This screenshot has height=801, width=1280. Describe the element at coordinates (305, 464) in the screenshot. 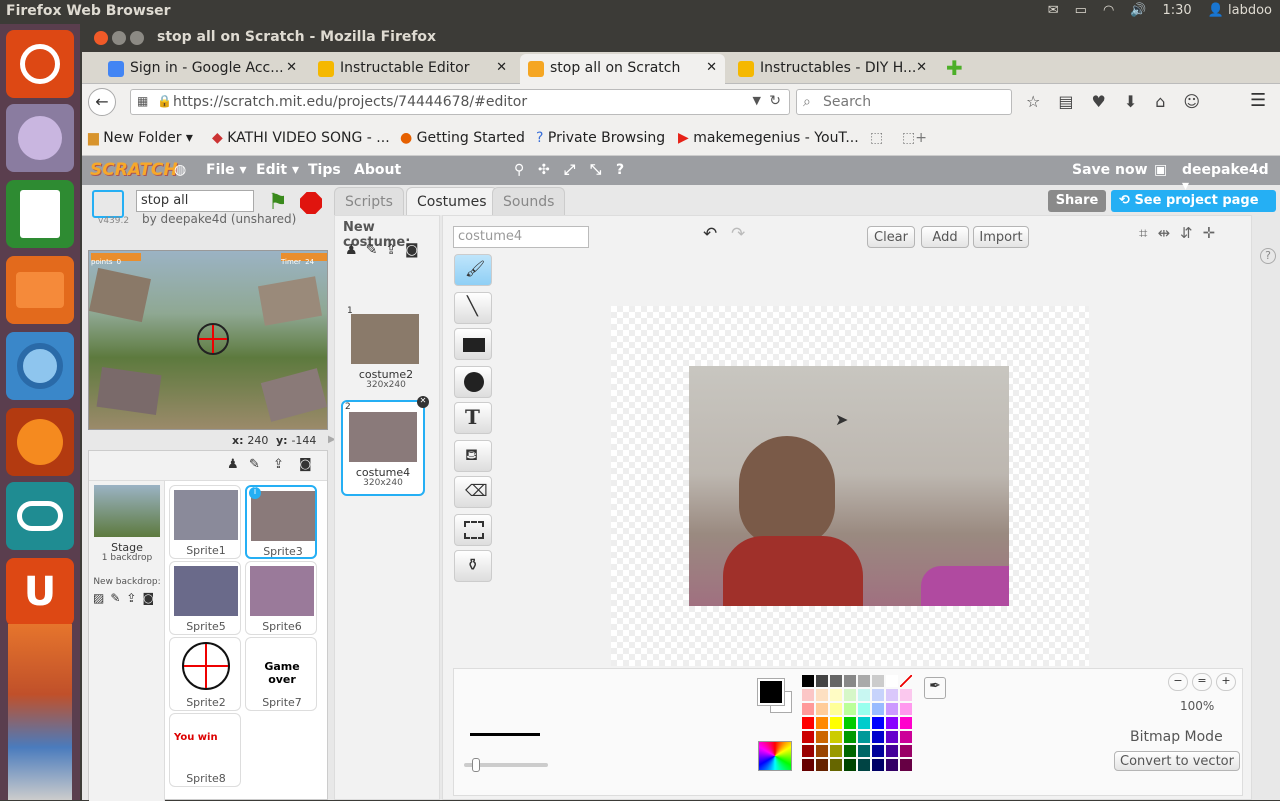

I see `camera-sprite-icon: ◙` at that location.